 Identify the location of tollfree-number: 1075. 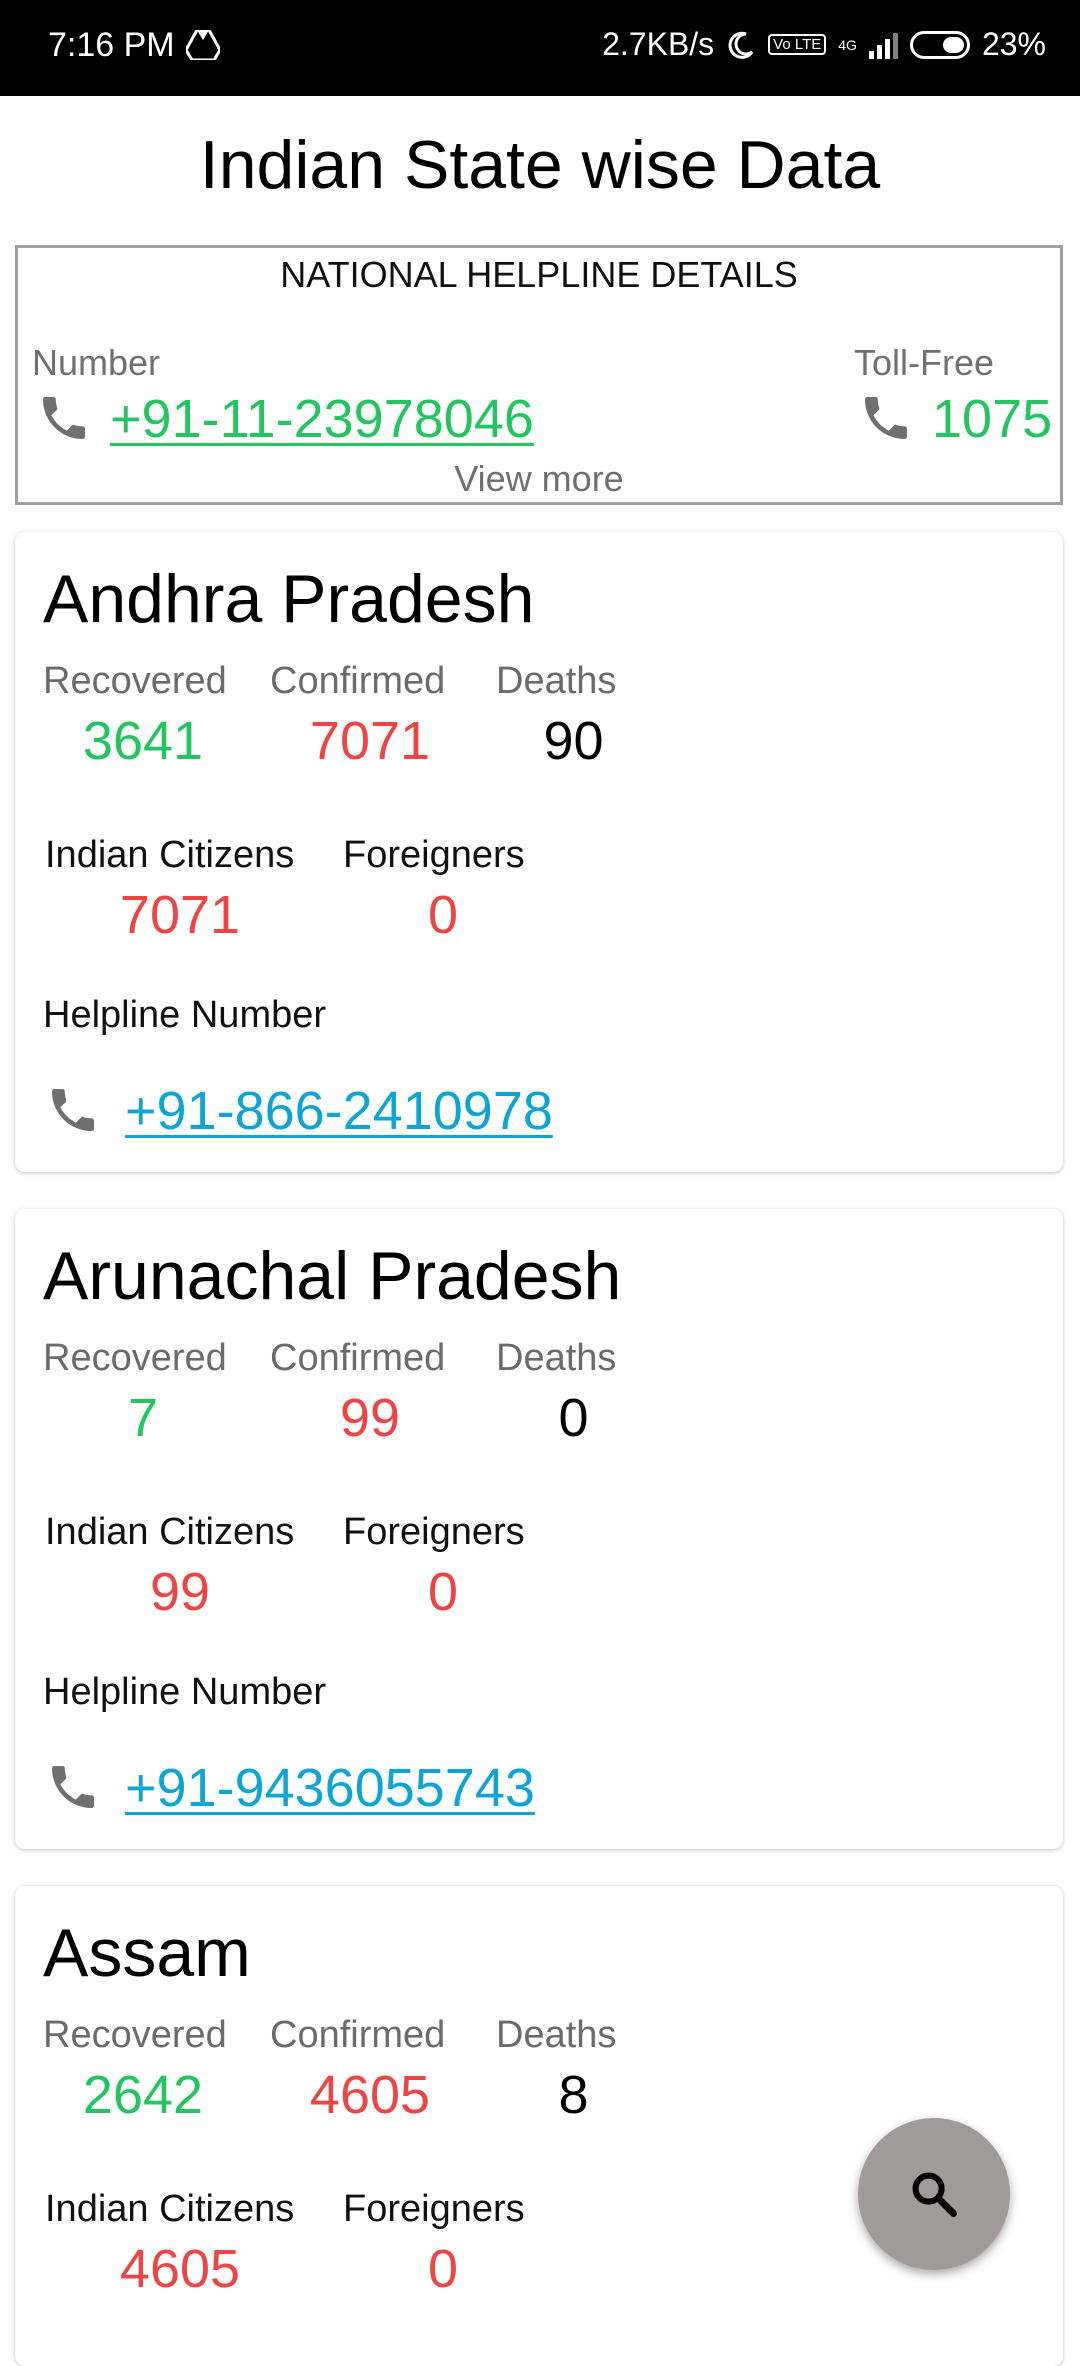
(992, 419).